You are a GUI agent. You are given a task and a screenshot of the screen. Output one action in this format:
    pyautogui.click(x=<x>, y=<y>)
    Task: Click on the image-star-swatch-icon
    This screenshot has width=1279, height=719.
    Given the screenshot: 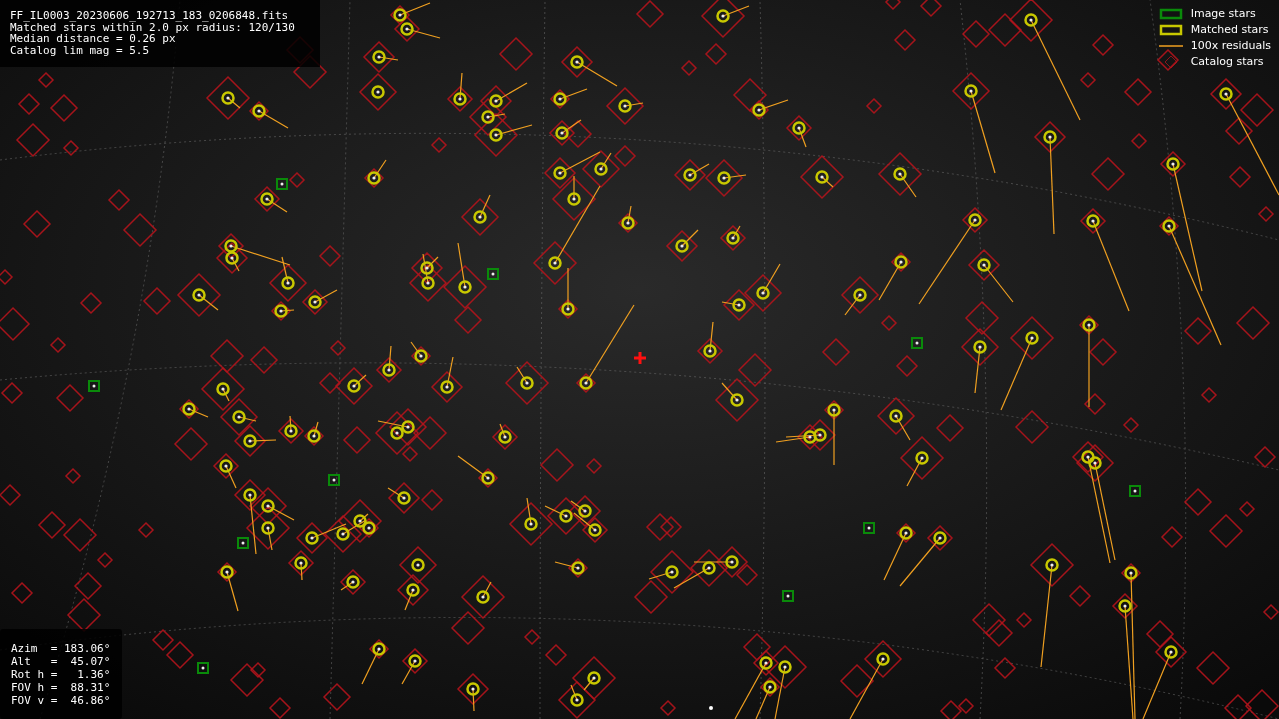 What is the action you would take?
    pyautogui.click(x=1170, y=13)
    